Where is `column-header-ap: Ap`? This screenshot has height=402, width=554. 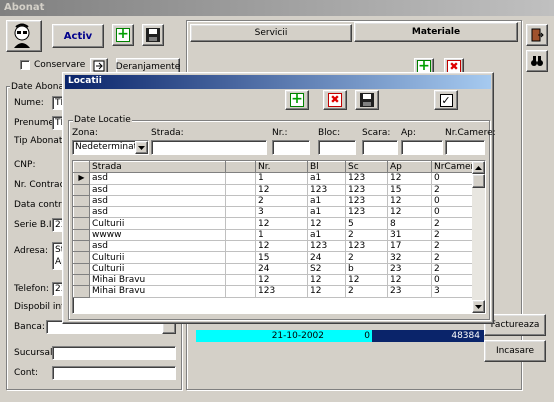
column-header-ap: Ap is located at coordinates (409, 167).